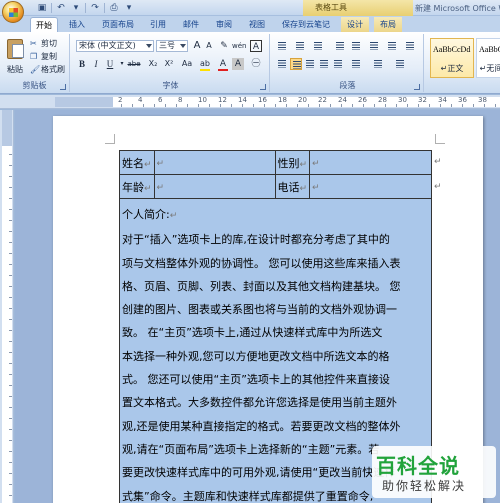 The height and width of the screenshot is (503, 500). Describe the element at coordinates (250, 102) in the screenshot. I see `horizontal-ruler: 2 4 6 8 10 12 14 16 18 20 22 24 26 28 30 32 34 36 38` at that location.